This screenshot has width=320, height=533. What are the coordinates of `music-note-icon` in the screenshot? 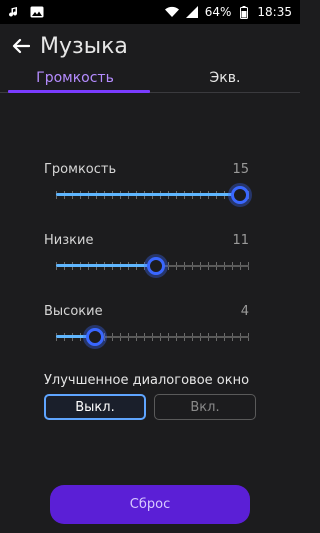 It's located at (15, 12).